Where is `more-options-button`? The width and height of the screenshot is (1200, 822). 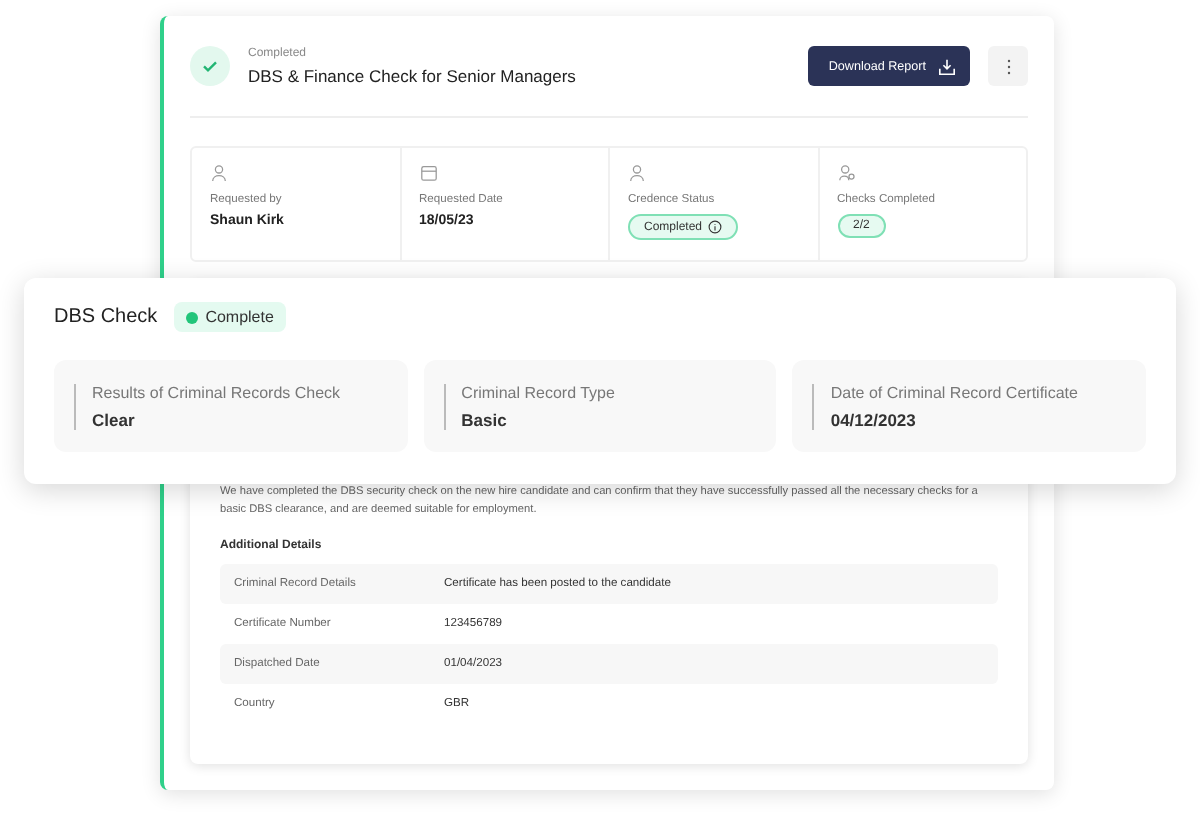
more-options-button is located at coordinates (1008, 66).